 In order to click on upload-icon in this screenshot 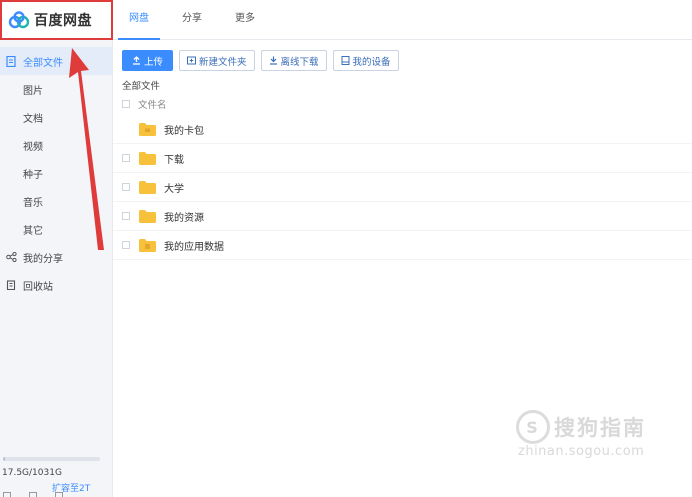, I will do `click(136, 60)`.